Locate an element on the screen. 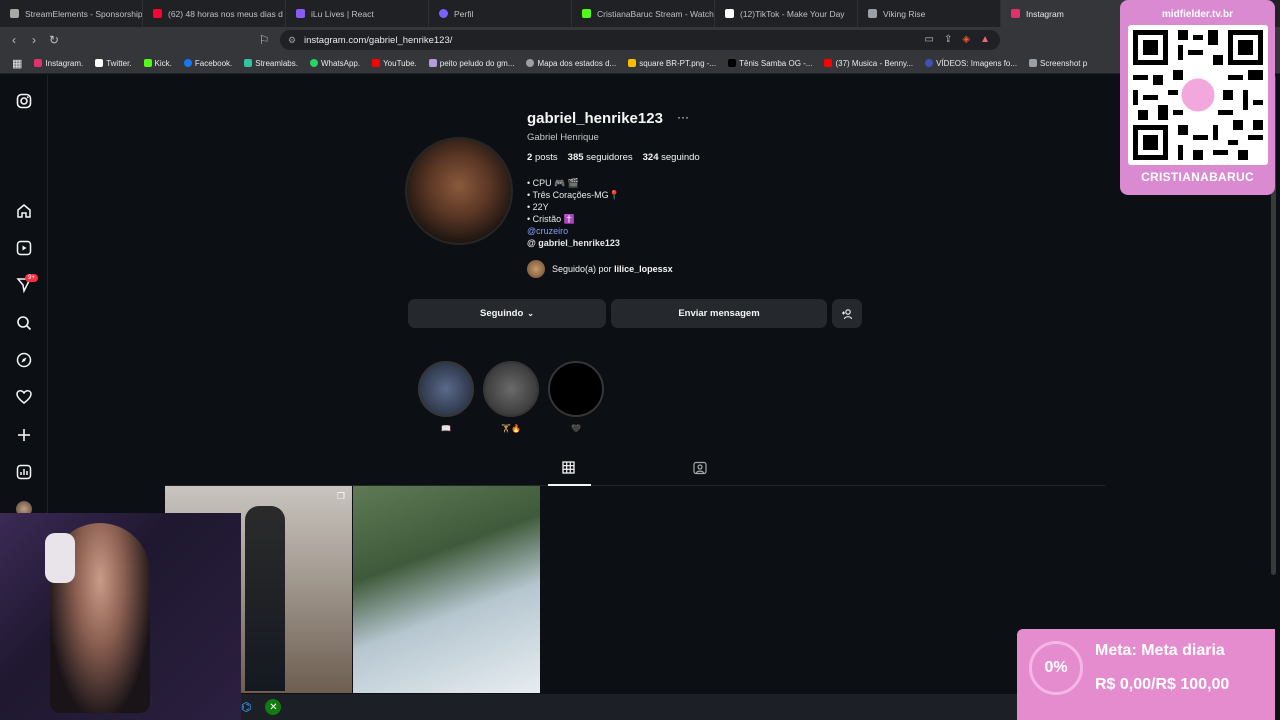  notifications-badge: 9+ is located at coordinates (31, 278).